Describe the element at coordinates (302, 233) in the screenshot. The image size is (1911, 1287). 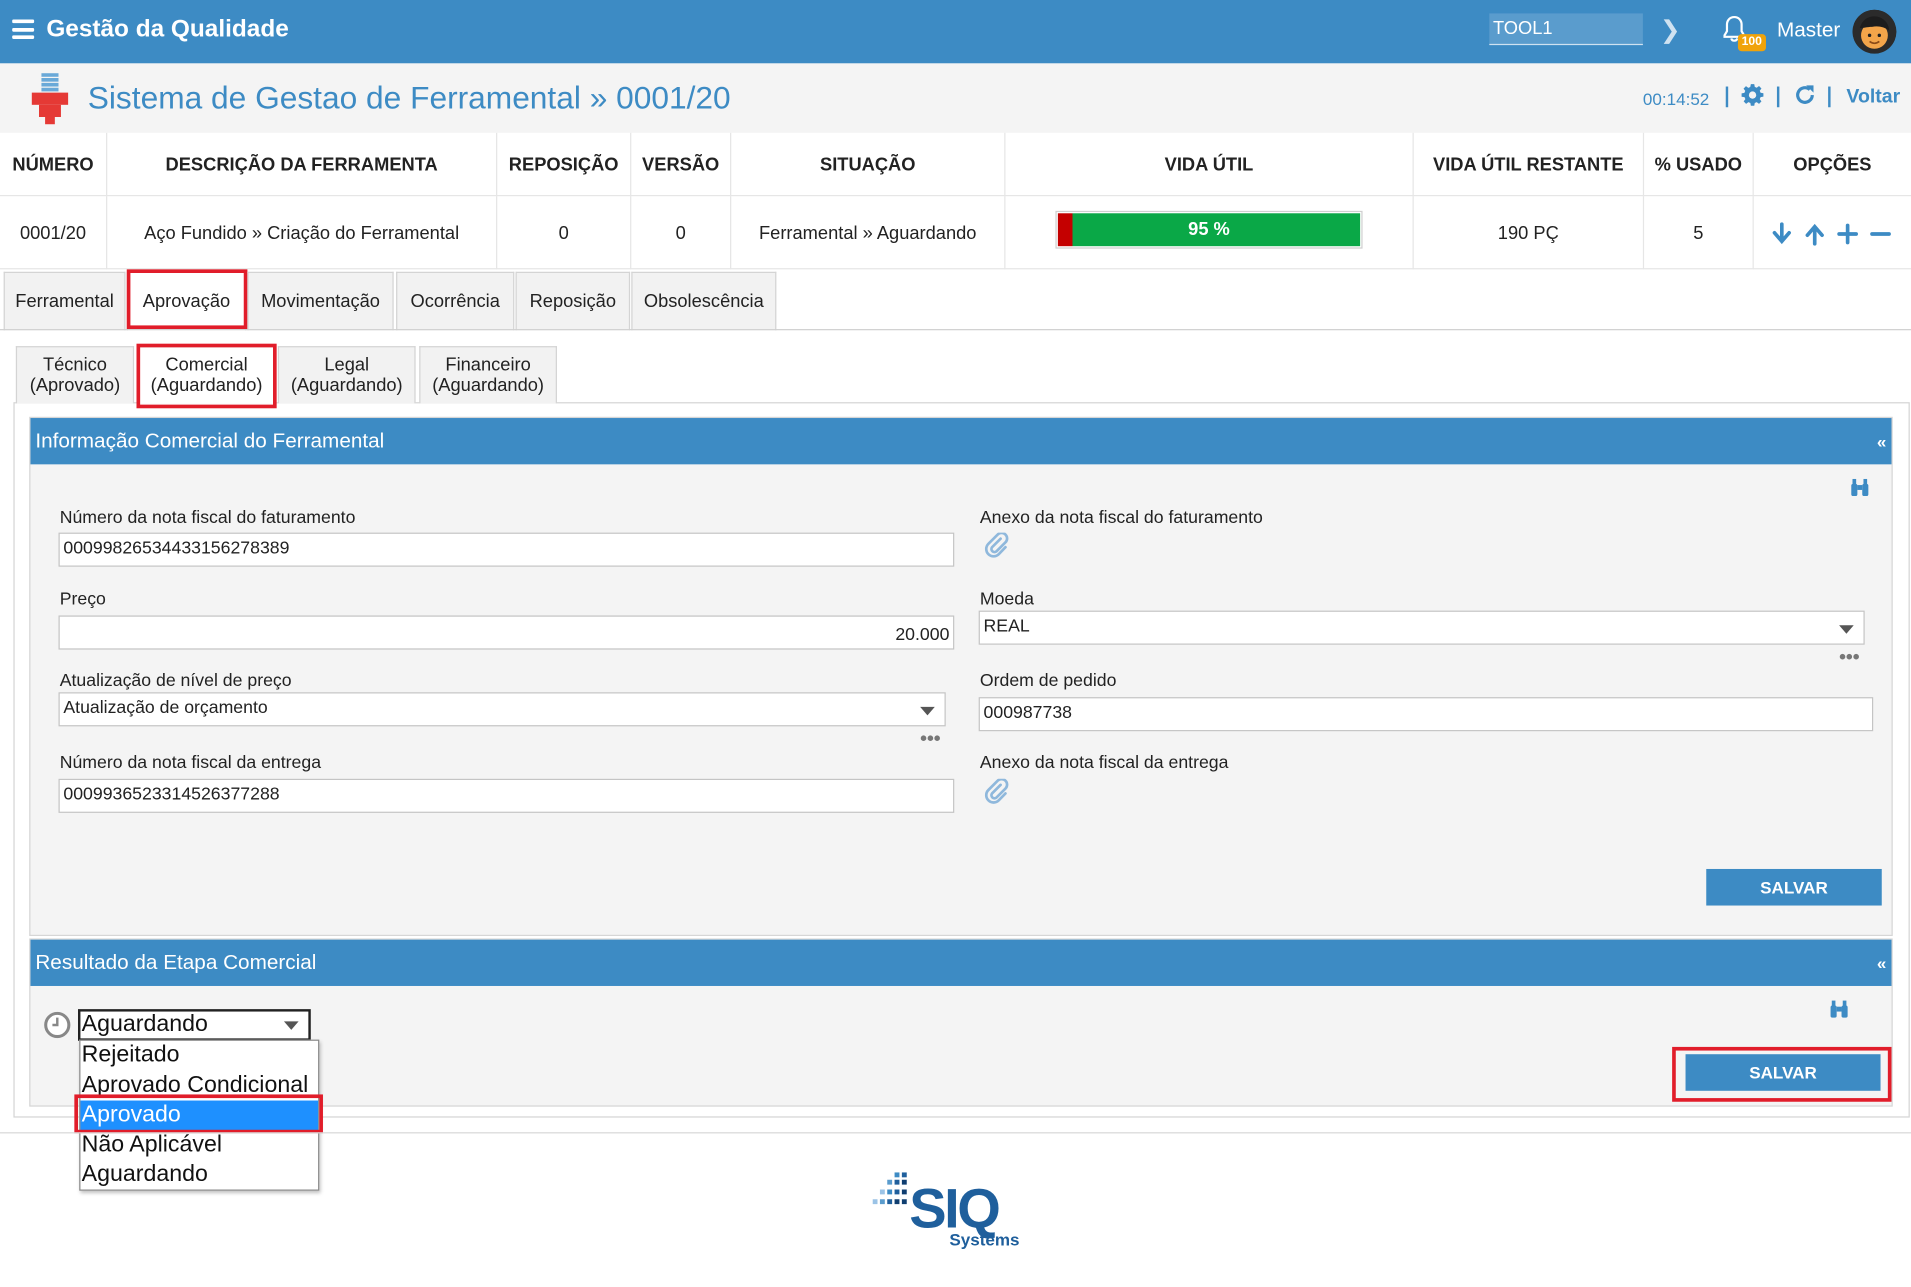
I see `cell-descricao: Aço Fundido » Criação do Ferramental` at that location.